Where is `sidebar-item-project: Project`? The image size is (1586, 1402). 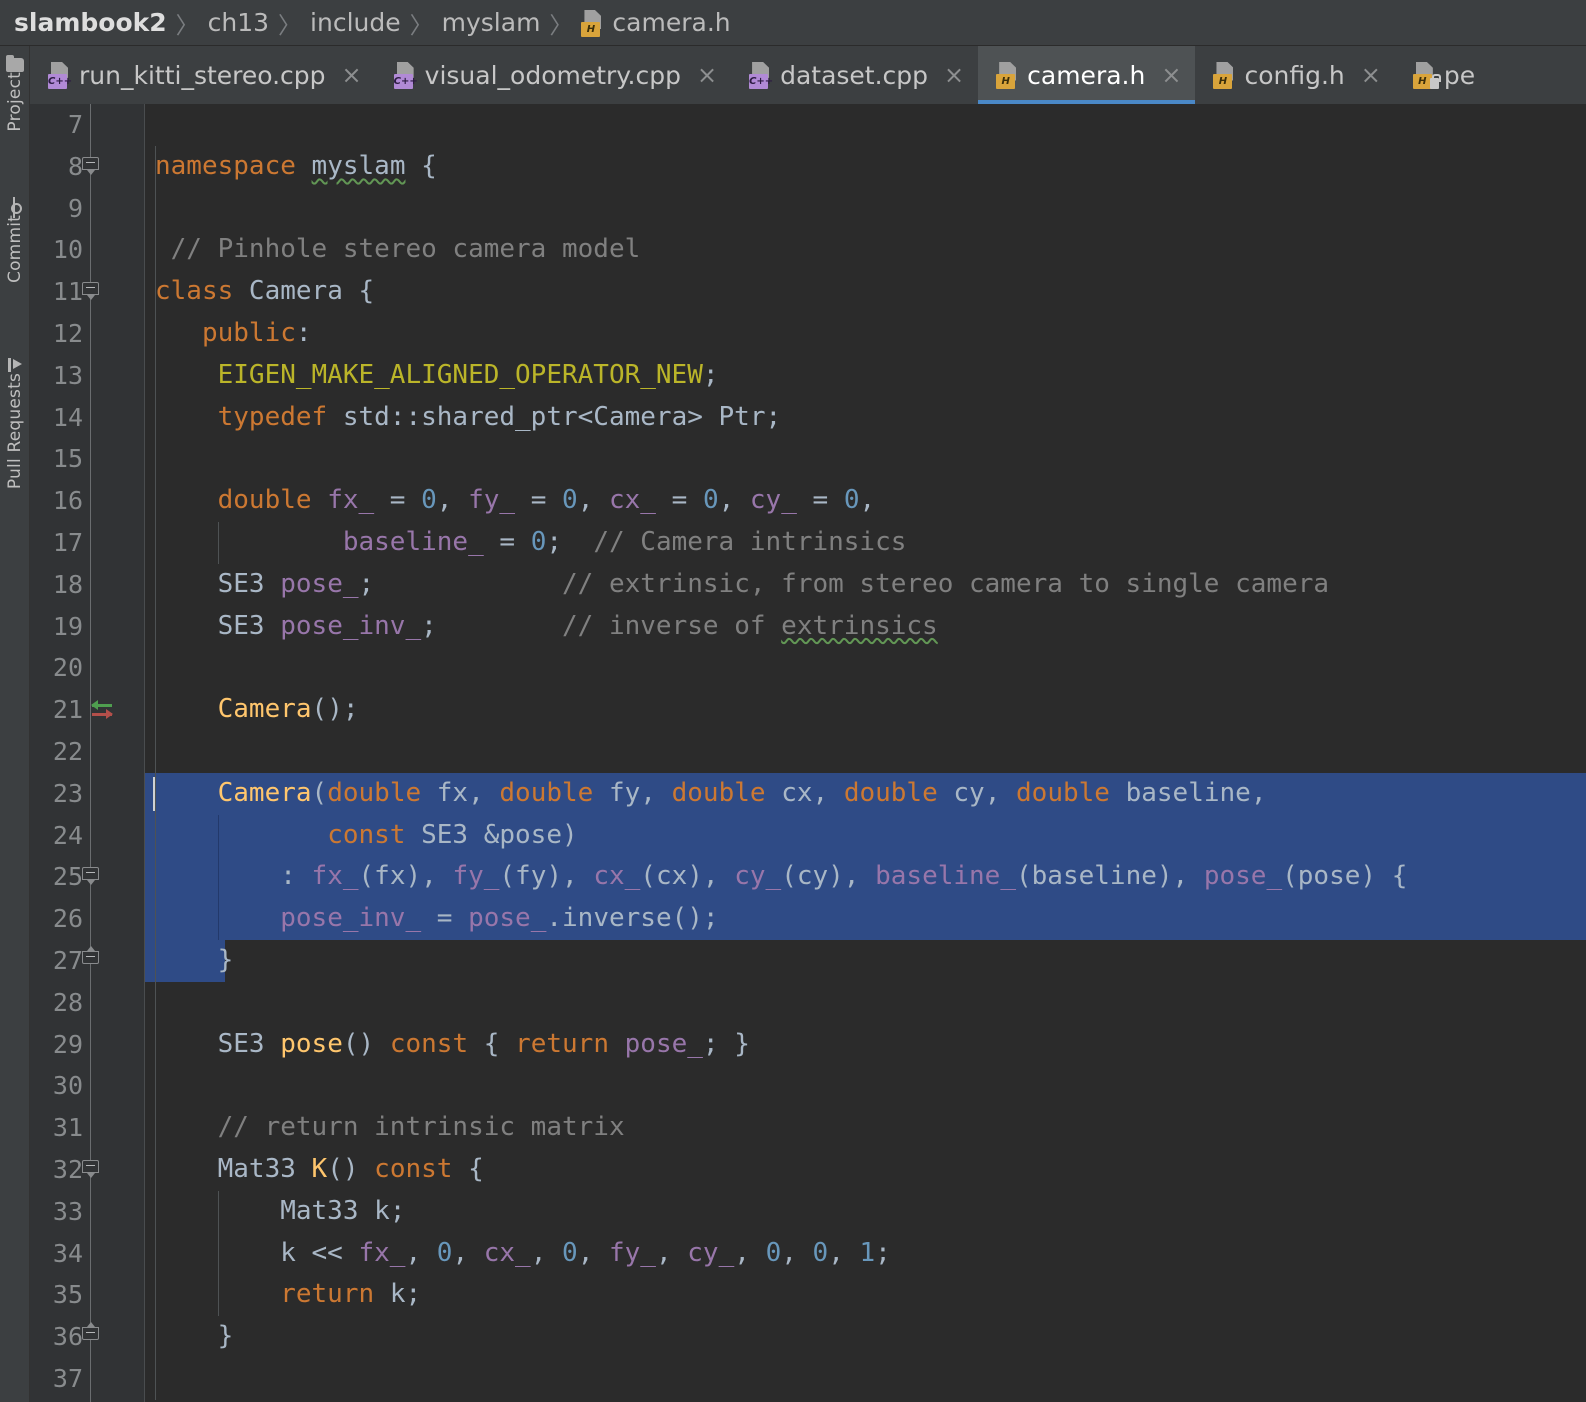
sidebar-item-project: Project is located at coordinates (15, 92).